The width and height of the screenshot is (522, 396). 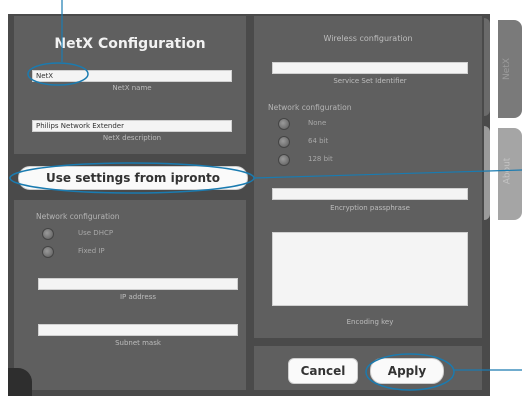 What do you see at coordinates (487, 173) in the screenshot?
I see `tab-about` at bounding box center [487, 173].